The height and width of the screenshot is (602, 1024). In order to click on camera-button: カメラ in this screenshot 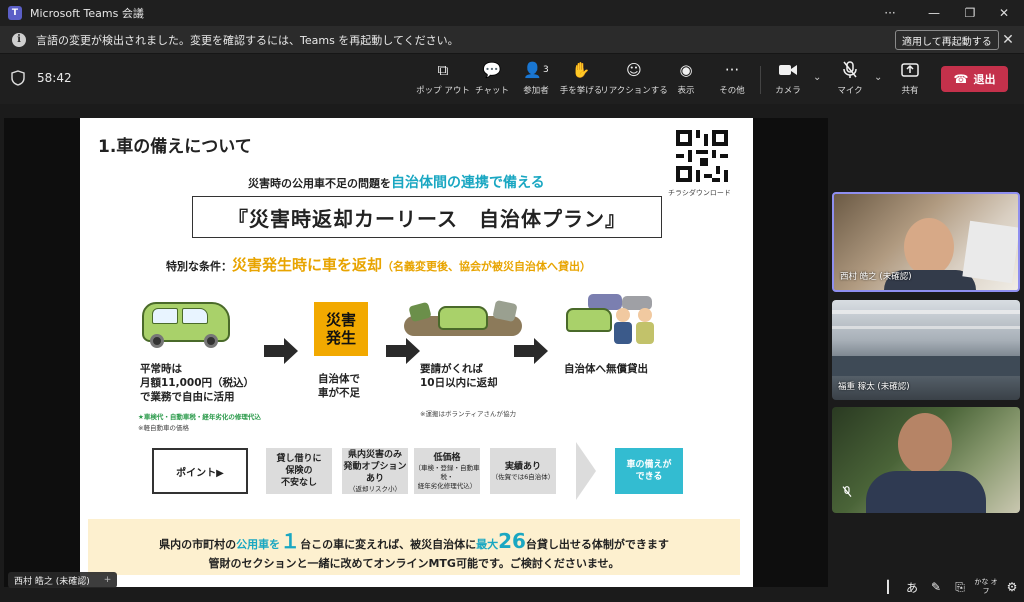, I will do `click(788, 80)`.